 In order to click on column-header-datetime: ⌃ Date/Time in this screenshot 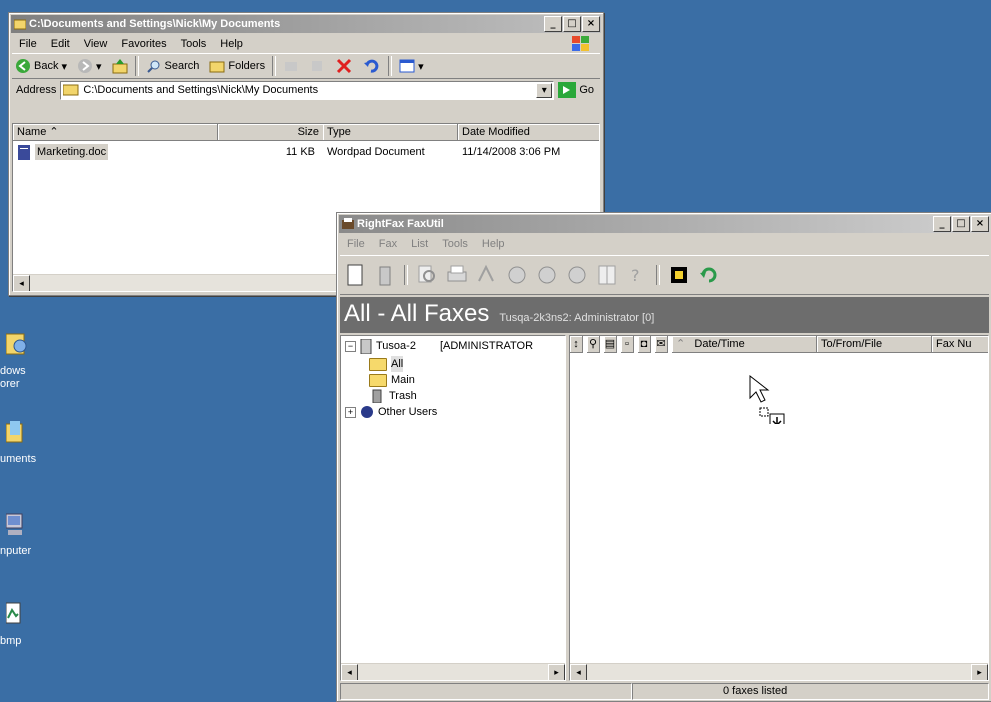, I will do `click(744, 344)`.